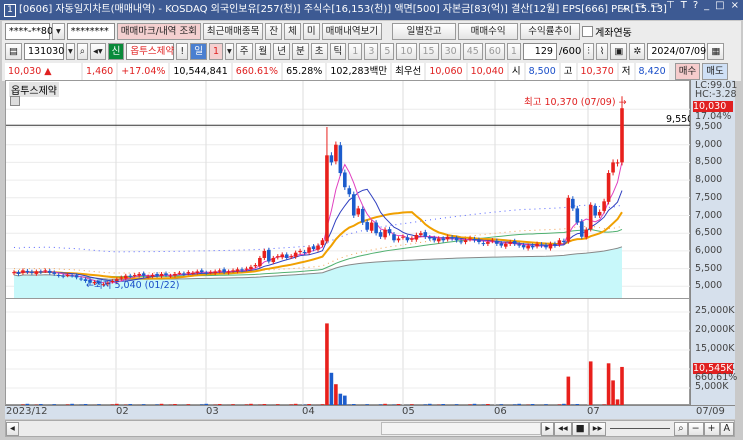  I want to click on close-icon: ×, so click(735, 10).